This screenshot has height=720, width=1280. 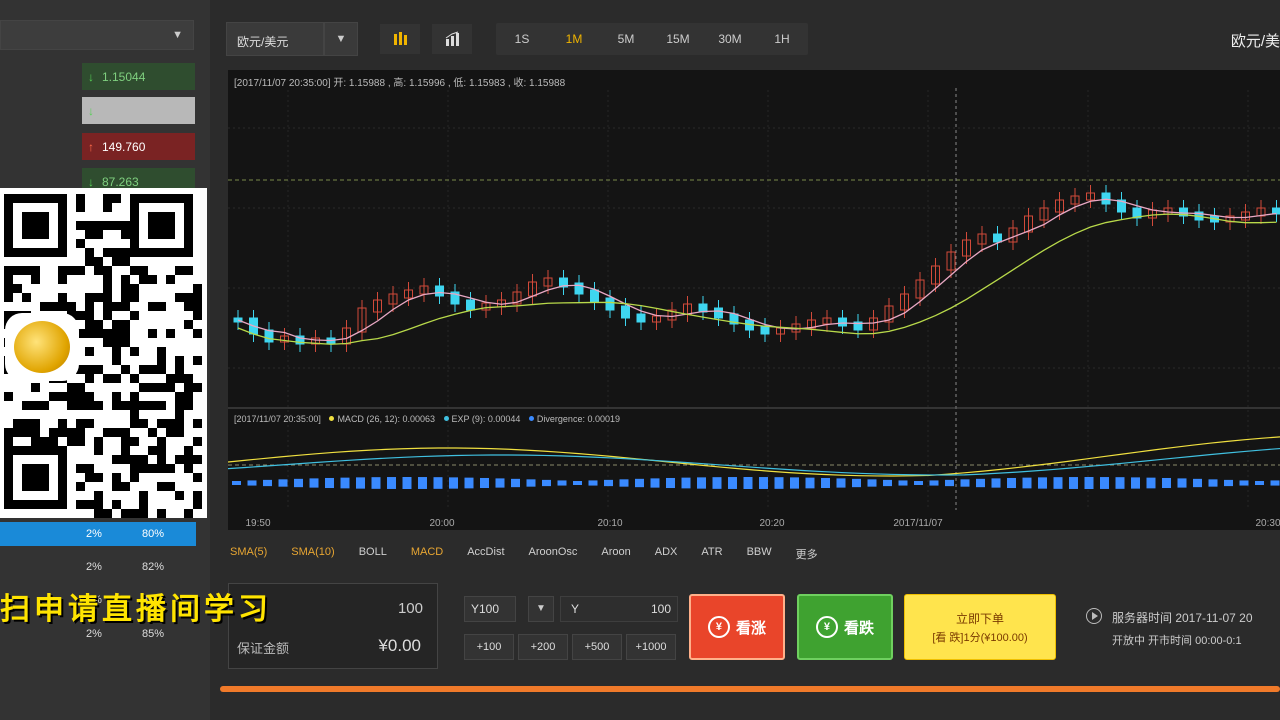 What do you see at coordinates (427, 556) in the screenshot?
I see `indicator-tab-3: MACD` at bounding box center [427, 556].